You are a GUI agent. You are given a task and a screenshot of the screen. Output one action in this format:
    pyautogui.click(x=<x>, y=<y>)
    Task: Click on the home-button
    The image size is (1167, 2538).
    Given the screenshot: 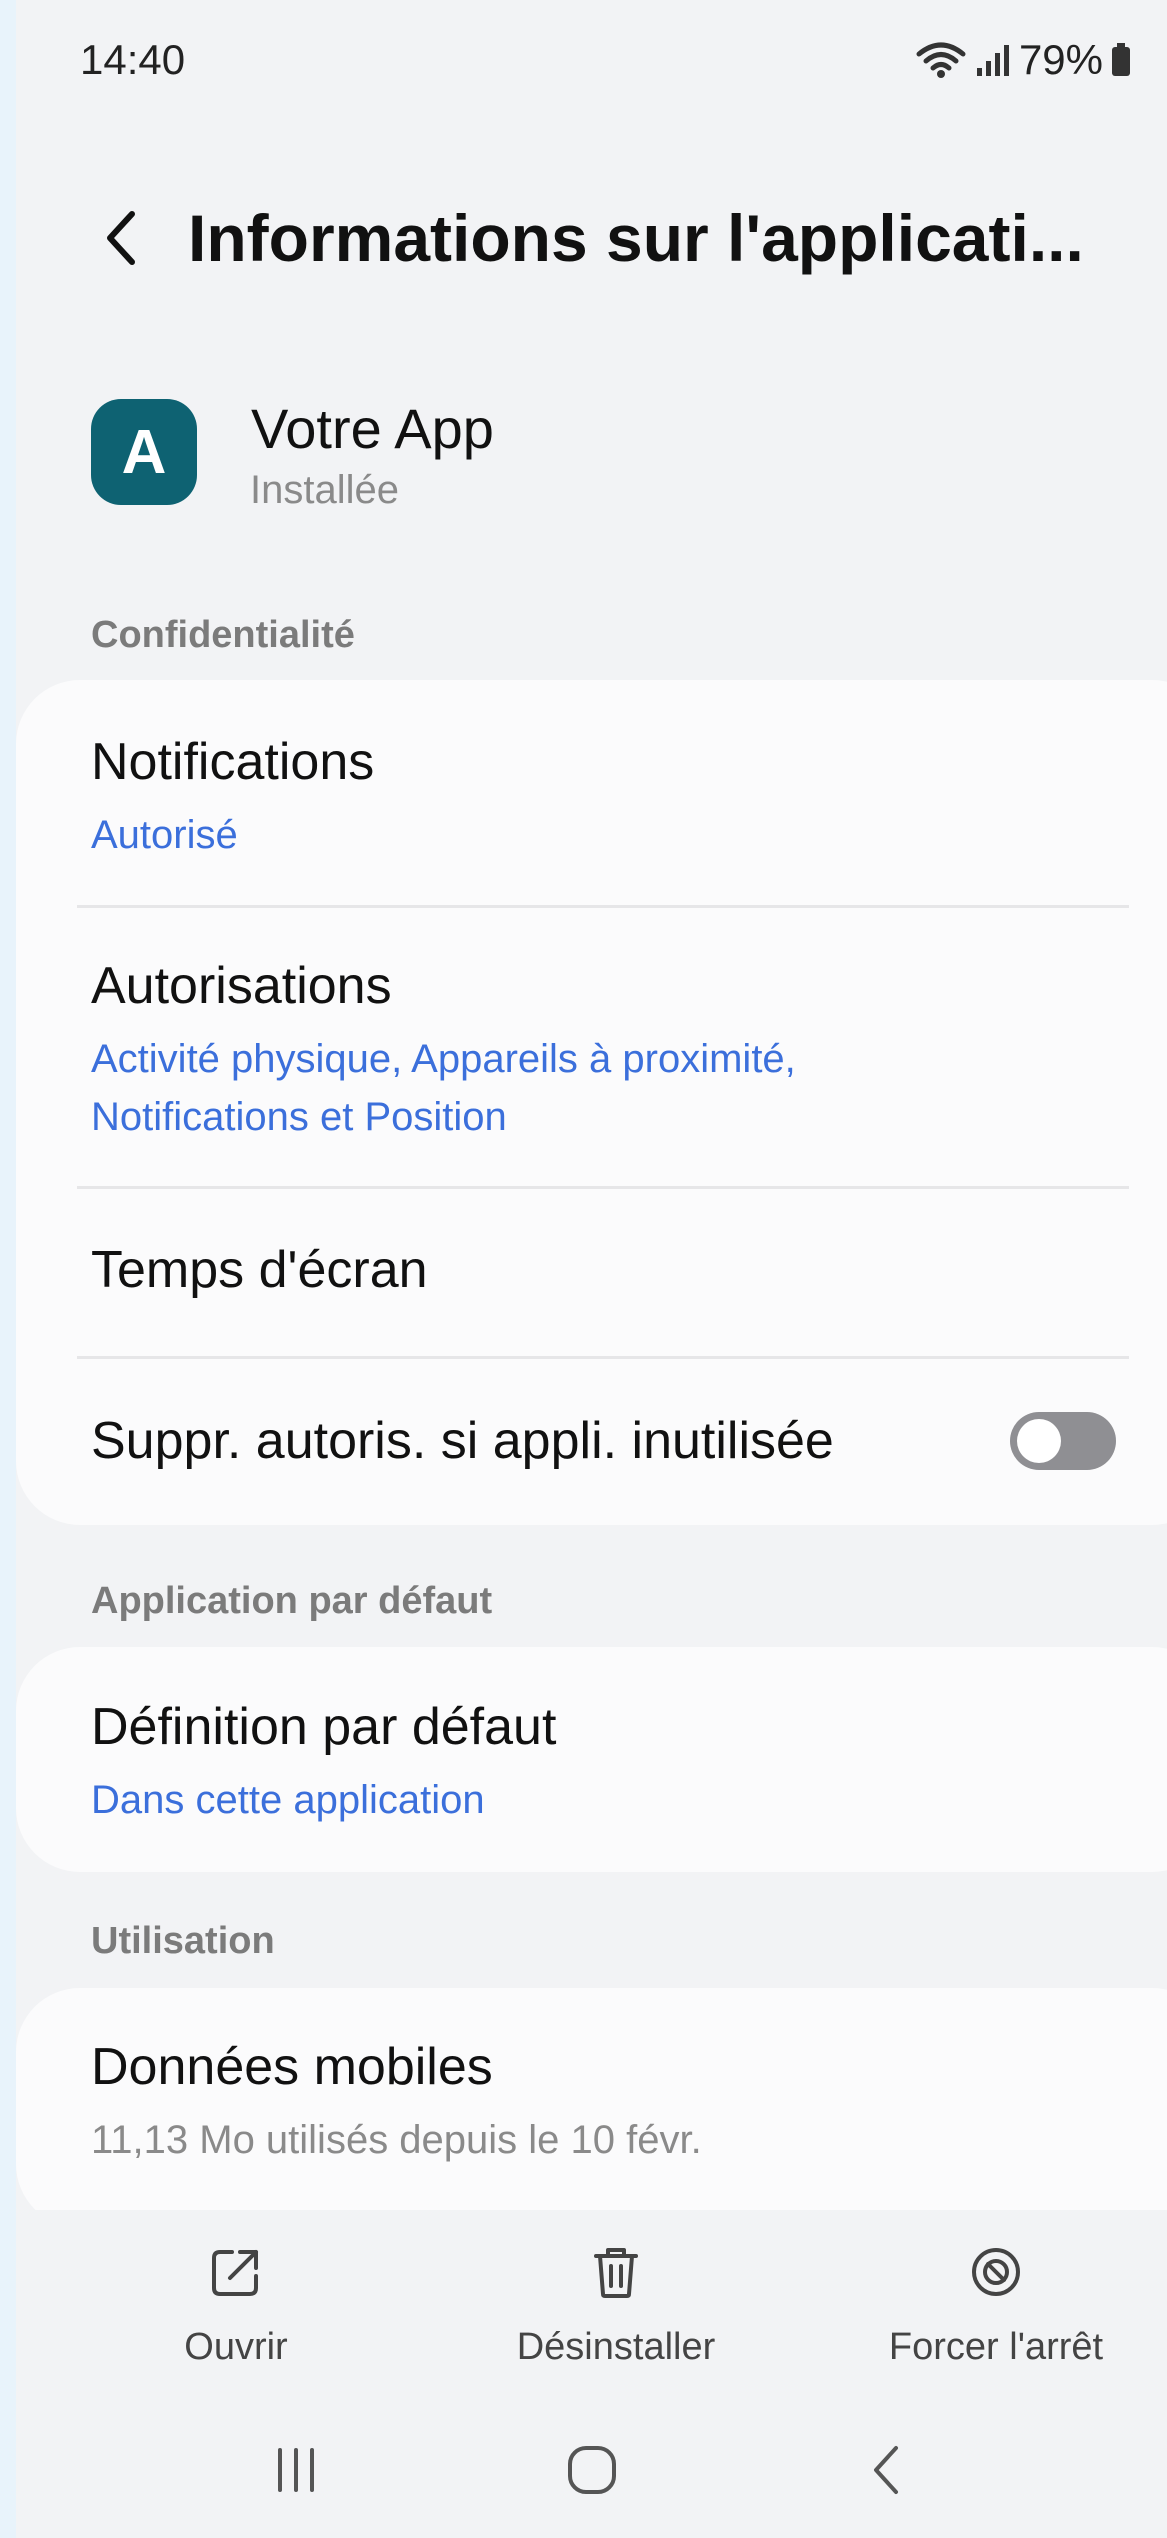 What is the action you would take?
    pyautogui.click(x=592, y=2470)
    